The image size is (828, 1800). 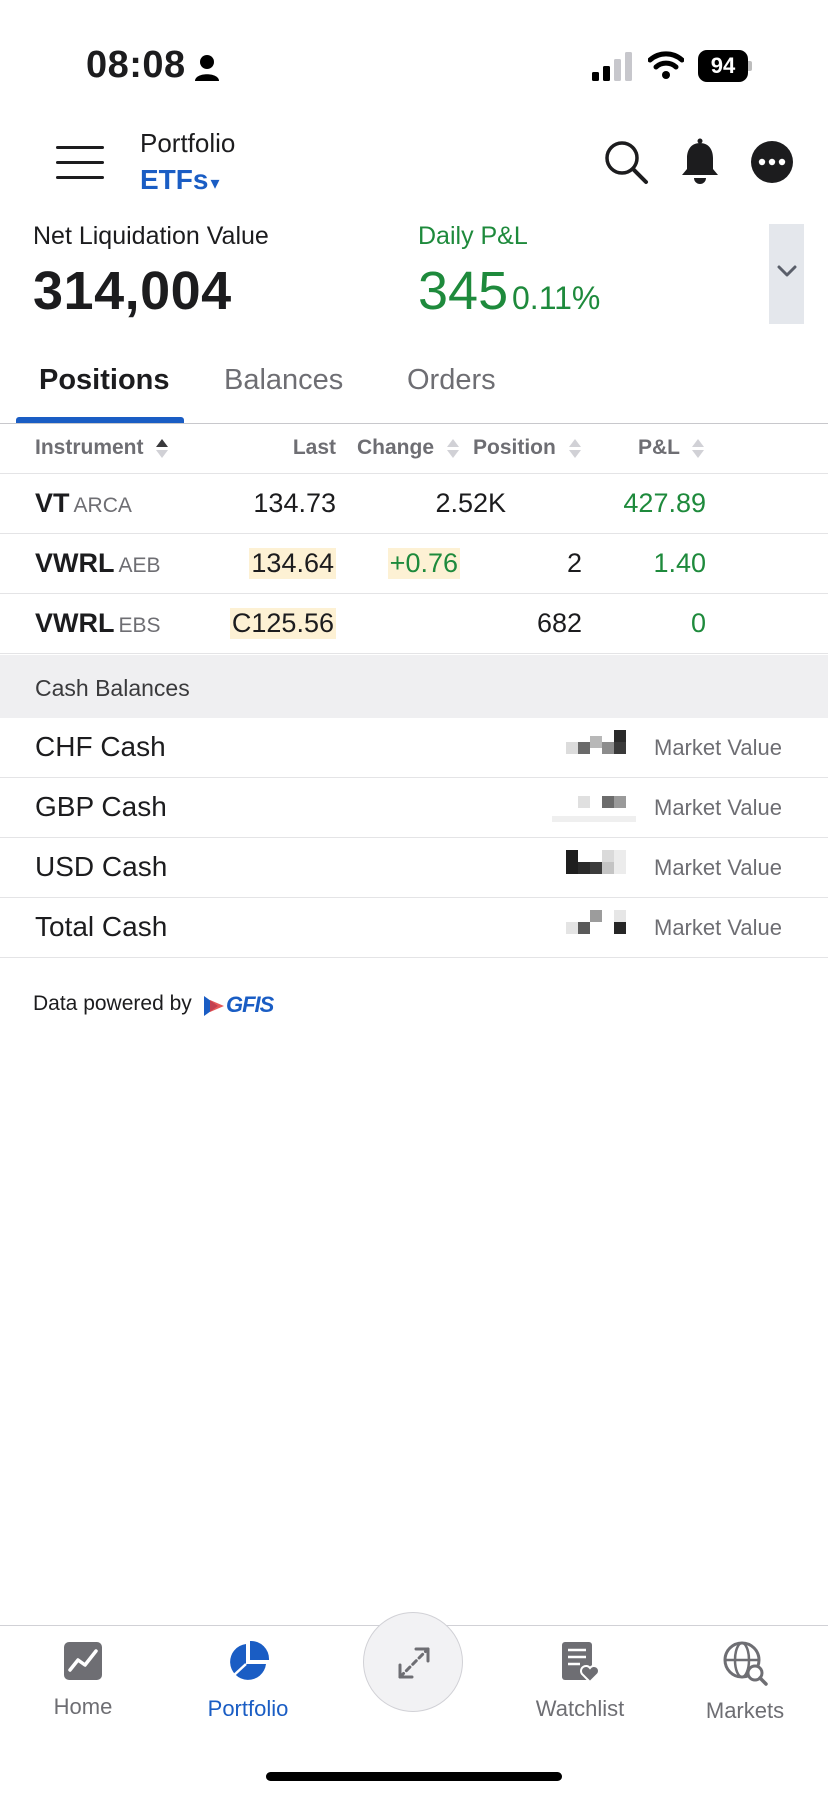 I want to click on app-header: Portfolio ETFs ▾, so click(x=414, y=170).